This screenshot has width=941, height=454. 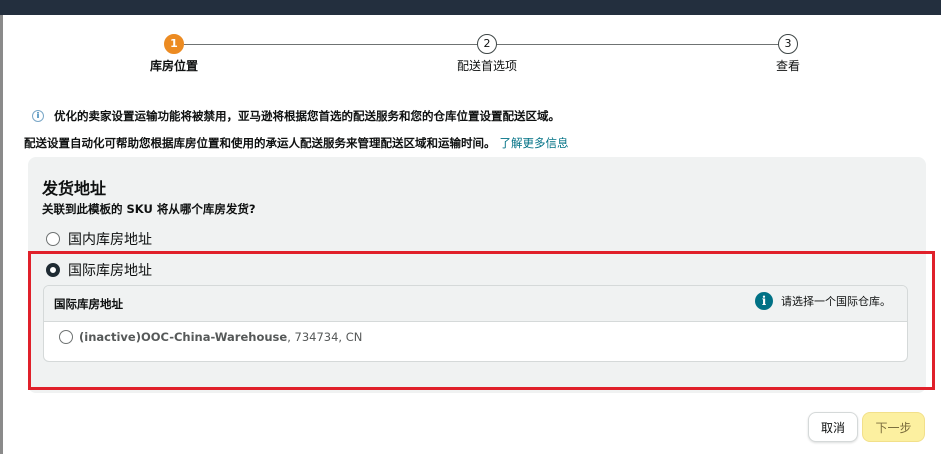 What do you see at coordinates (788, 44) in the screenshot?
I see `step-3-indicator: 3` at bounding box center [788, 44].